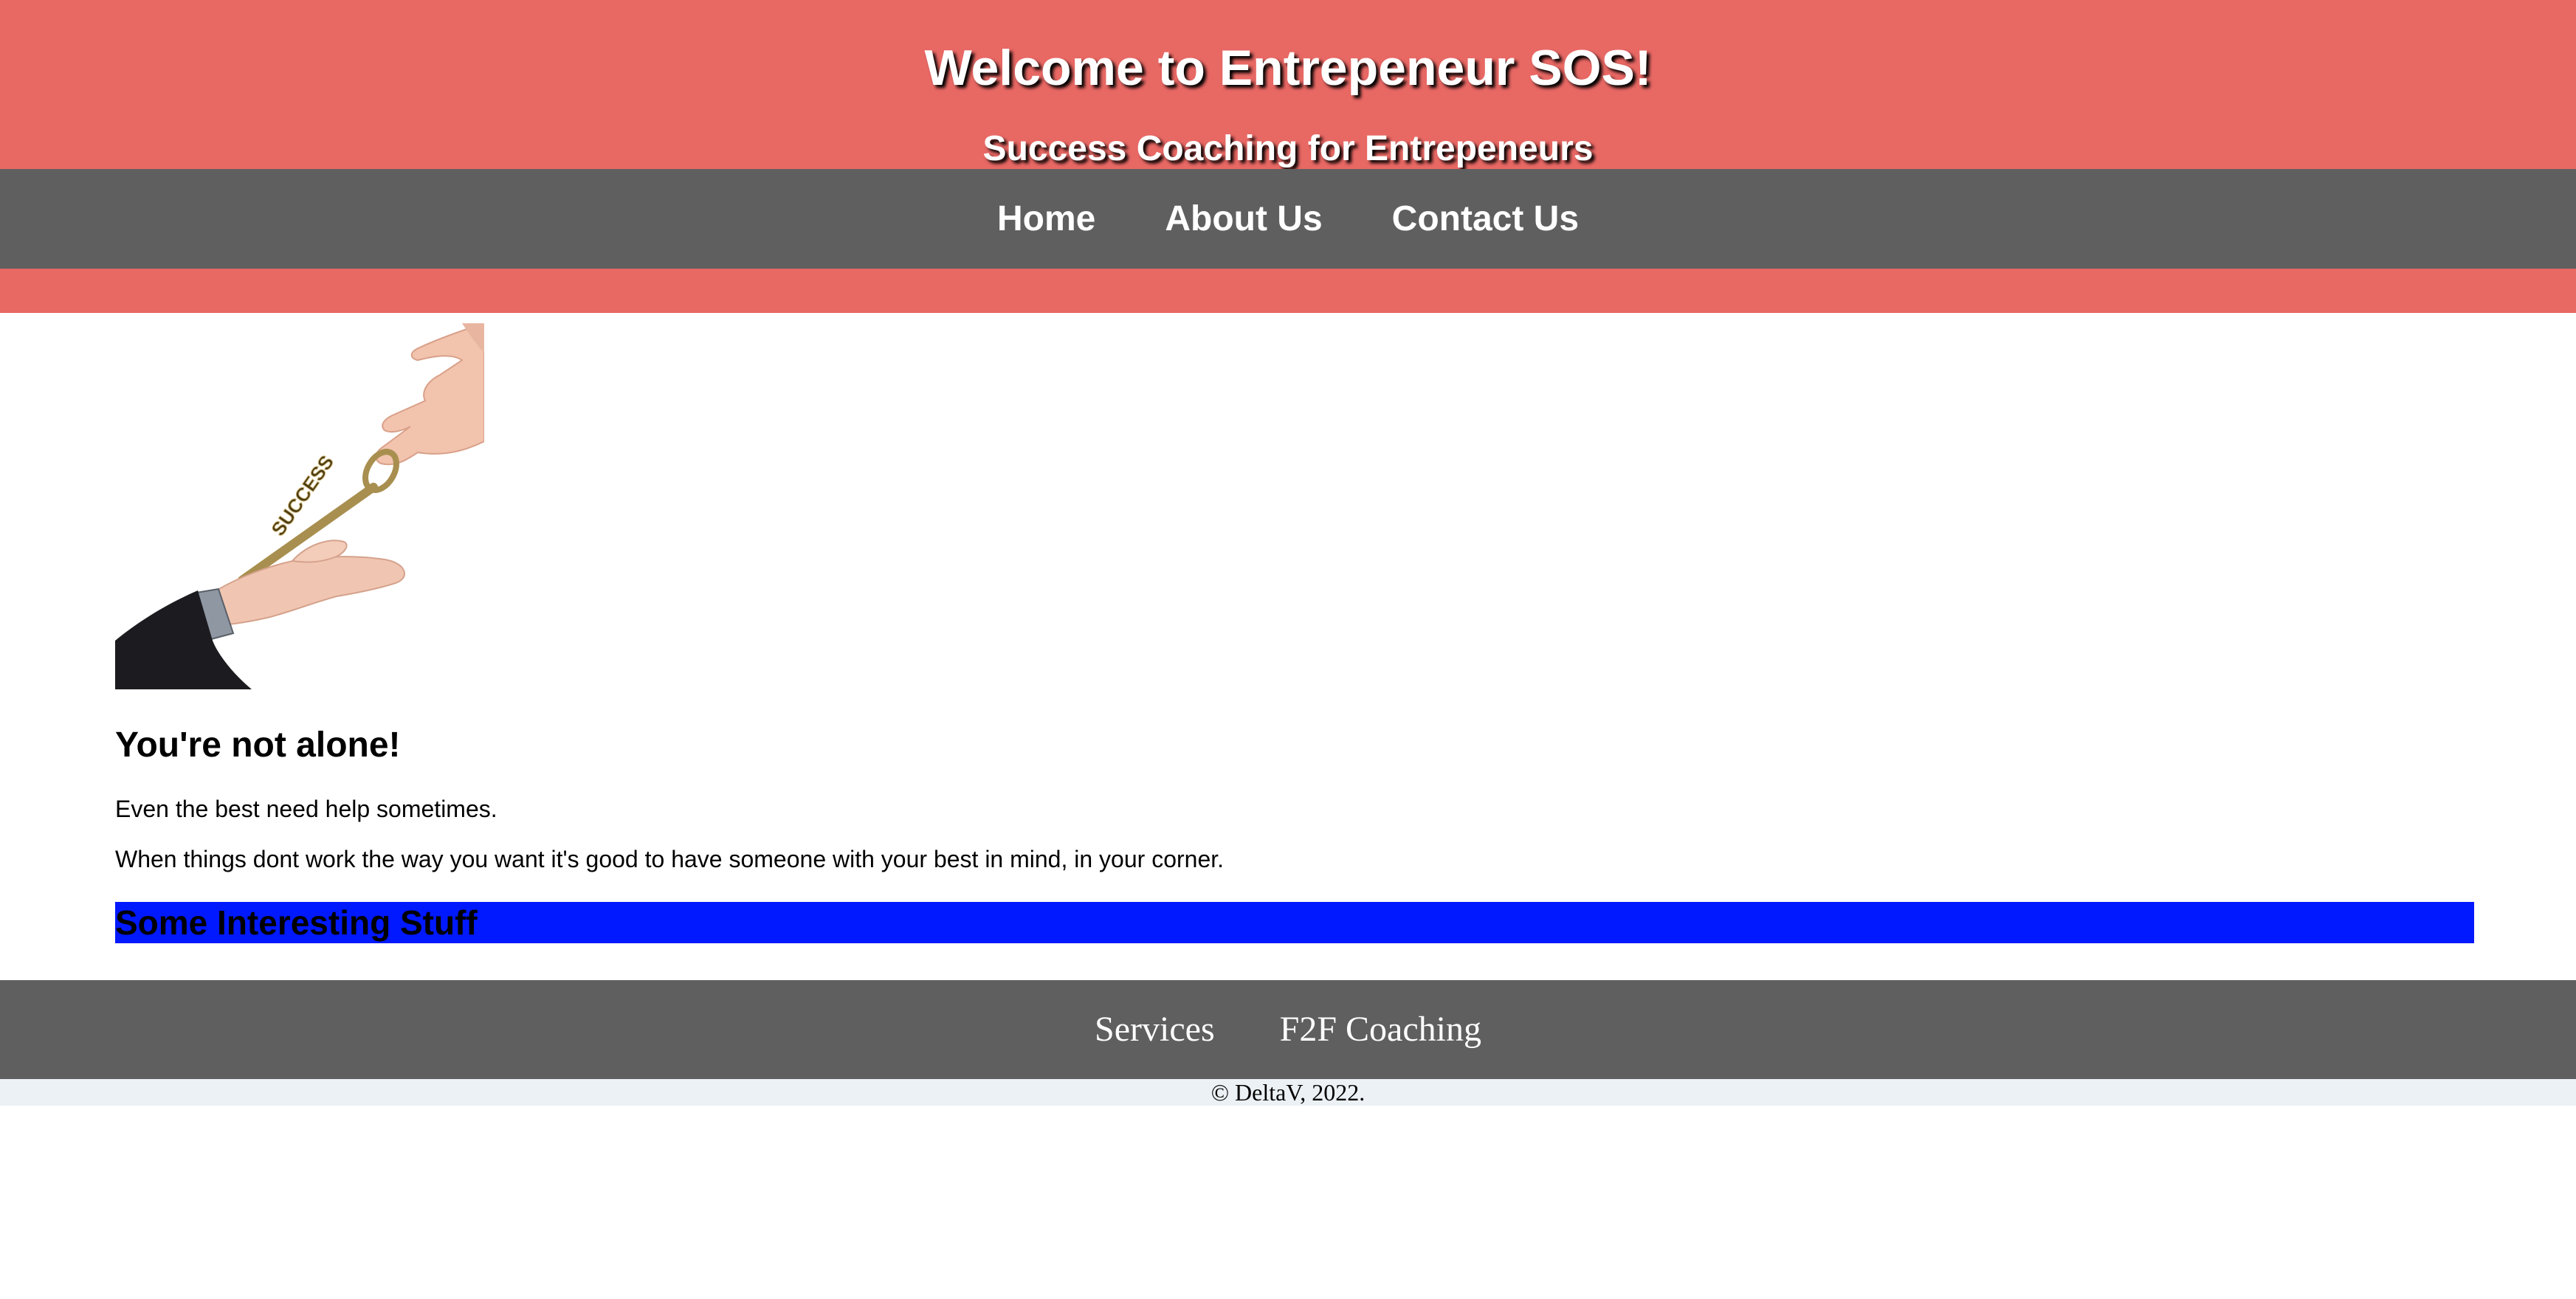 Image resolution: width=2576 pixels, height=1299 pixels. What do you see at coordinates (1155, 1029) in the screenshot?
I see `footer-link-services: Services` at bounding box center [1155, 1029].